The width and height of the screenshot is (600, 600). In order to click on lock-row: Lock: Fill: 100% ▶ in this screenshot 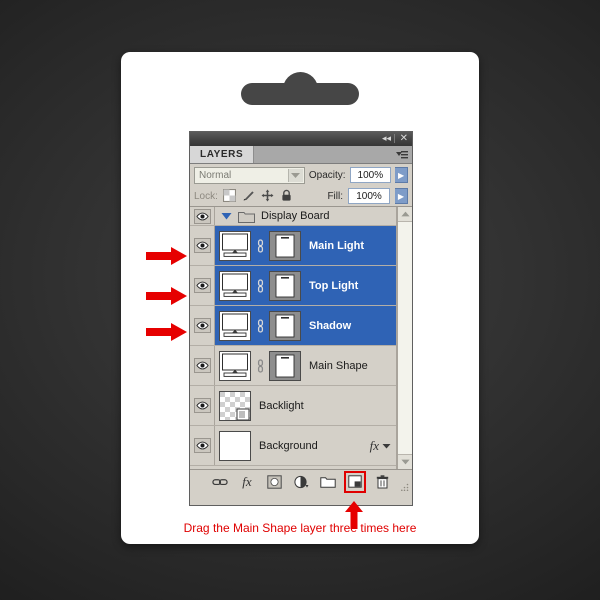, I will do `click(301, 196)`.